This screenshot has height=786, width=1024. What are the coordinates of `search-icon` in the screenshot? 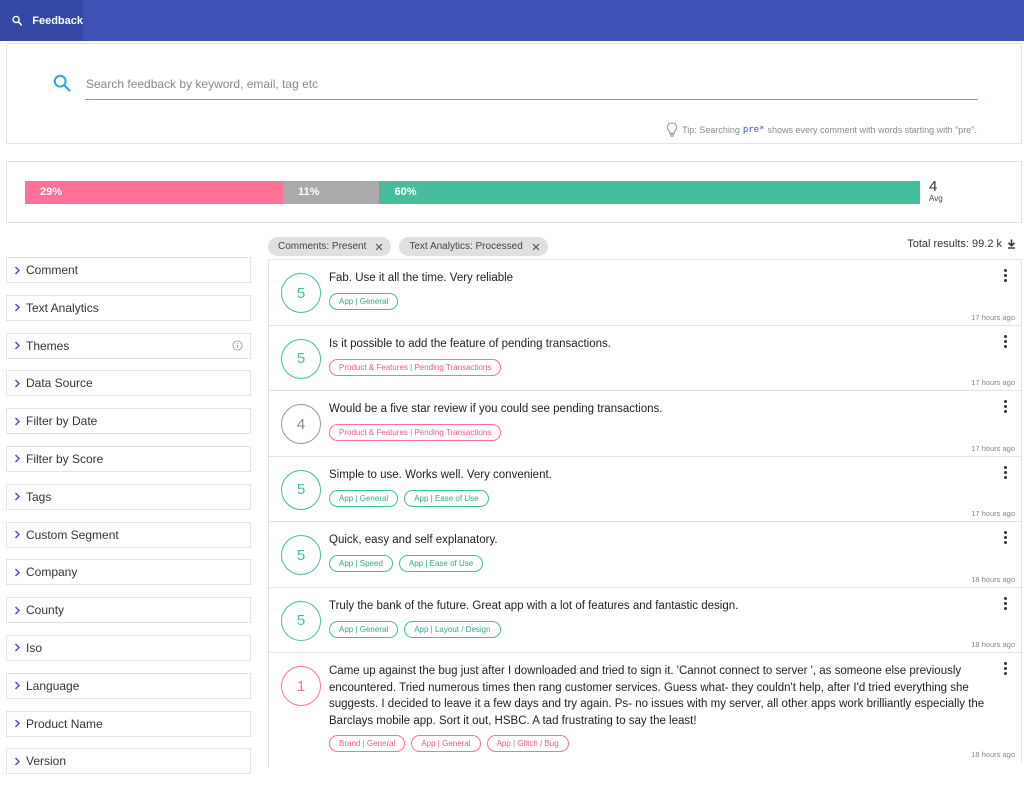 It's located at (17, 20).